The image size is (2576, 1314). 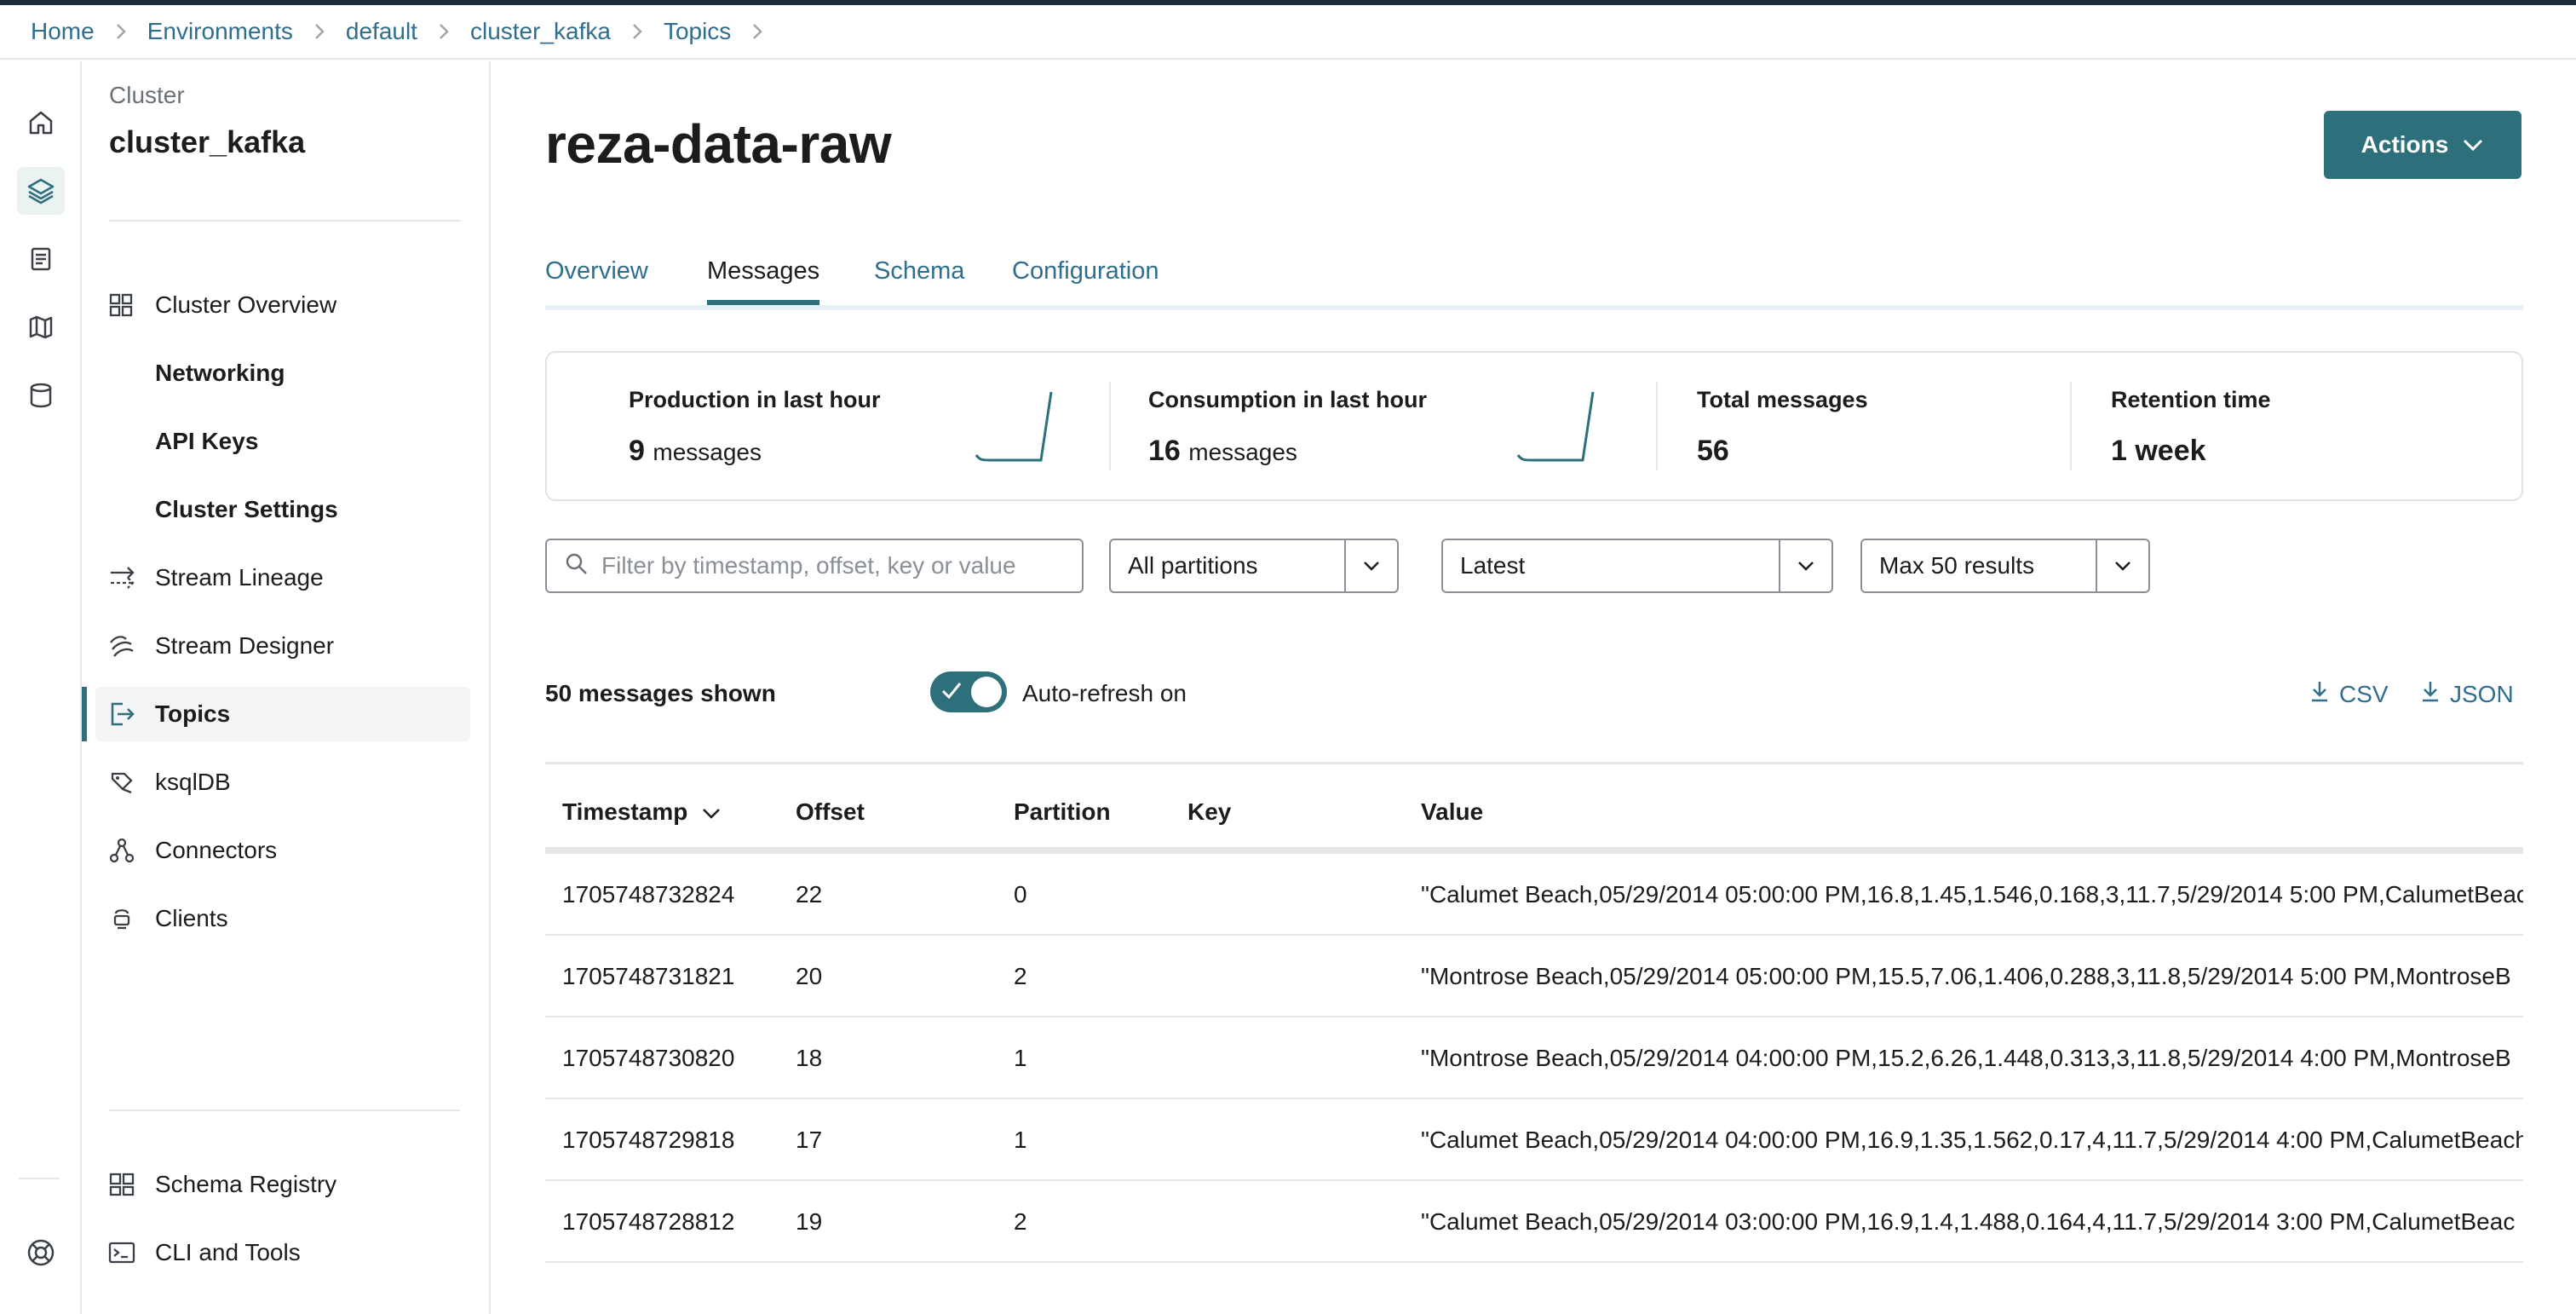 What do you see at coordinates (283, 850) in the screenshot?
I see `sidebar-item-connectors: Connectors` at bounding box center [283, 850].